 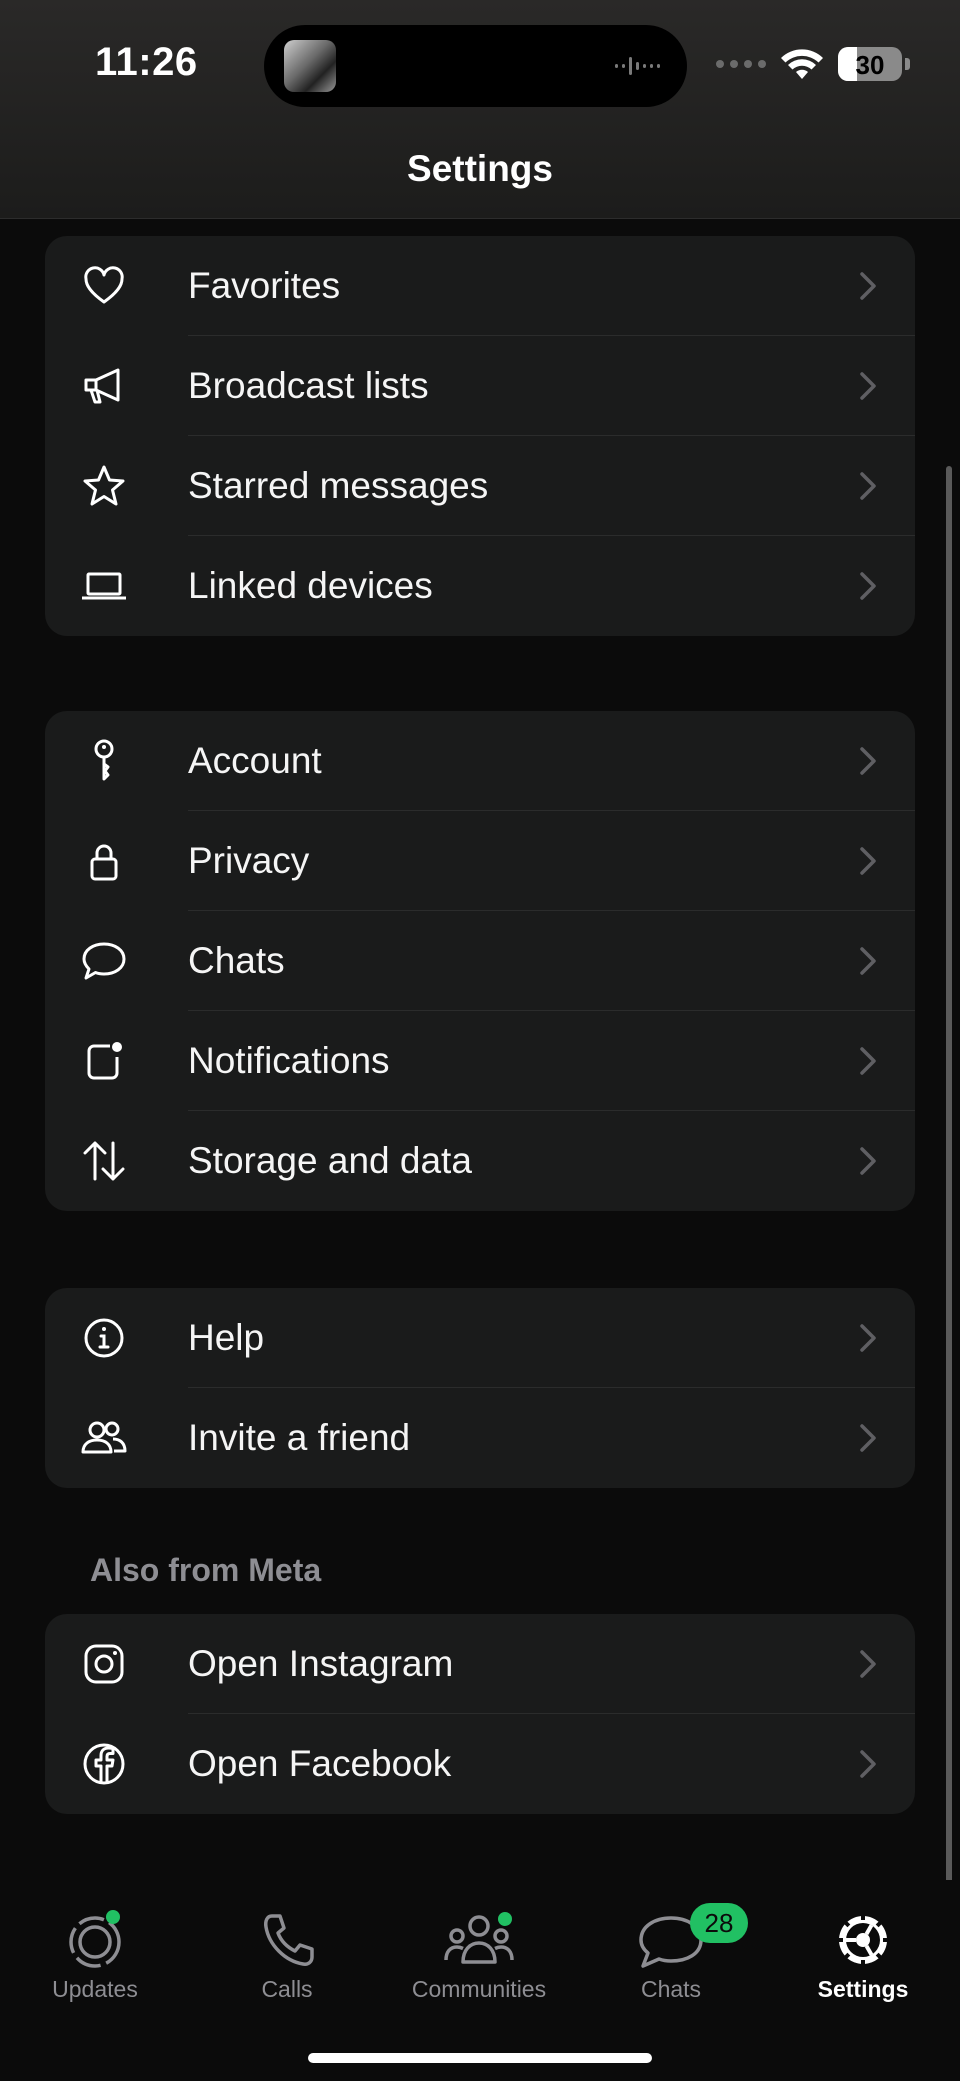 I want to click on settings-row-starred-messages: Starred messages, so click(x=480, y=486).